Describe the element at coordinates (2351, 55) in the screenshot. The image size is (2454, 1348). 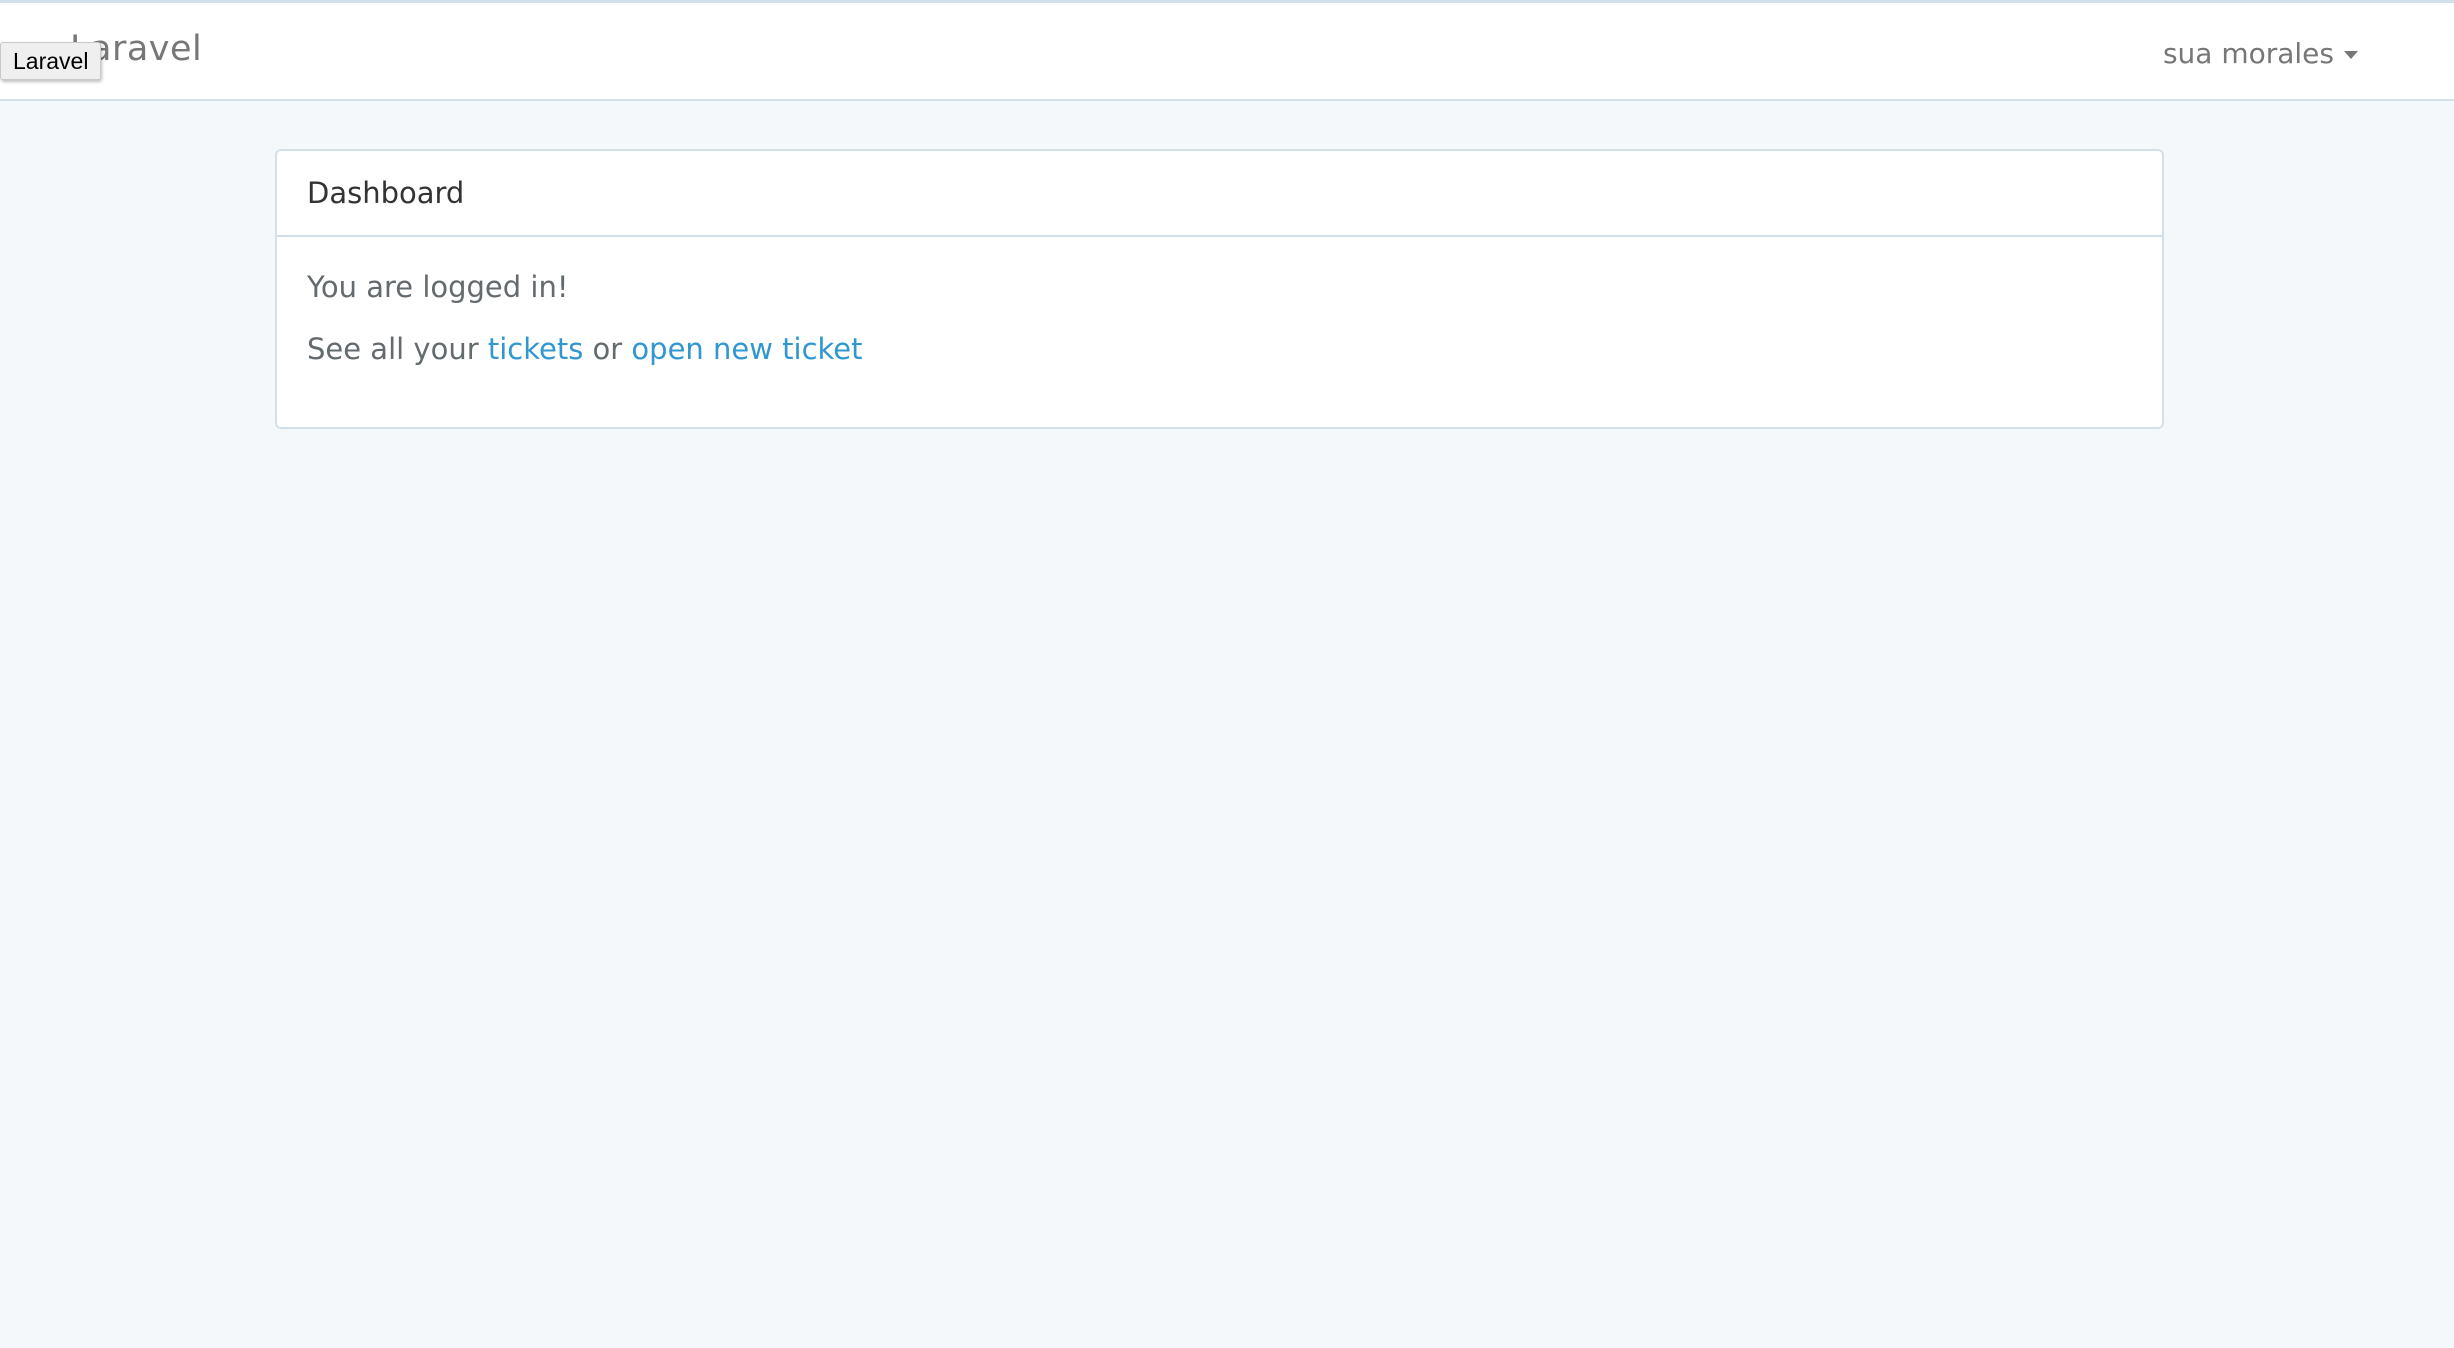
I see `caret-down-icon` at that location.